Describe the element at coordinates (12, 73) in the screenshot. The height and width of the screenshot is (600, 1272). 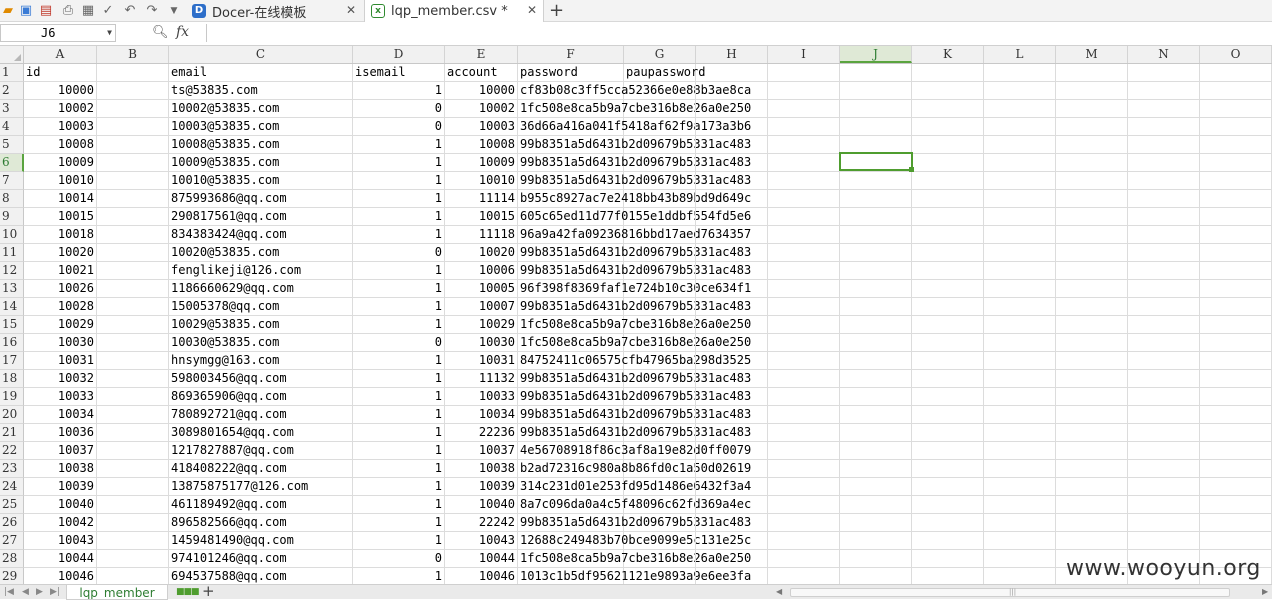
I see `row-header: 1` at that location.